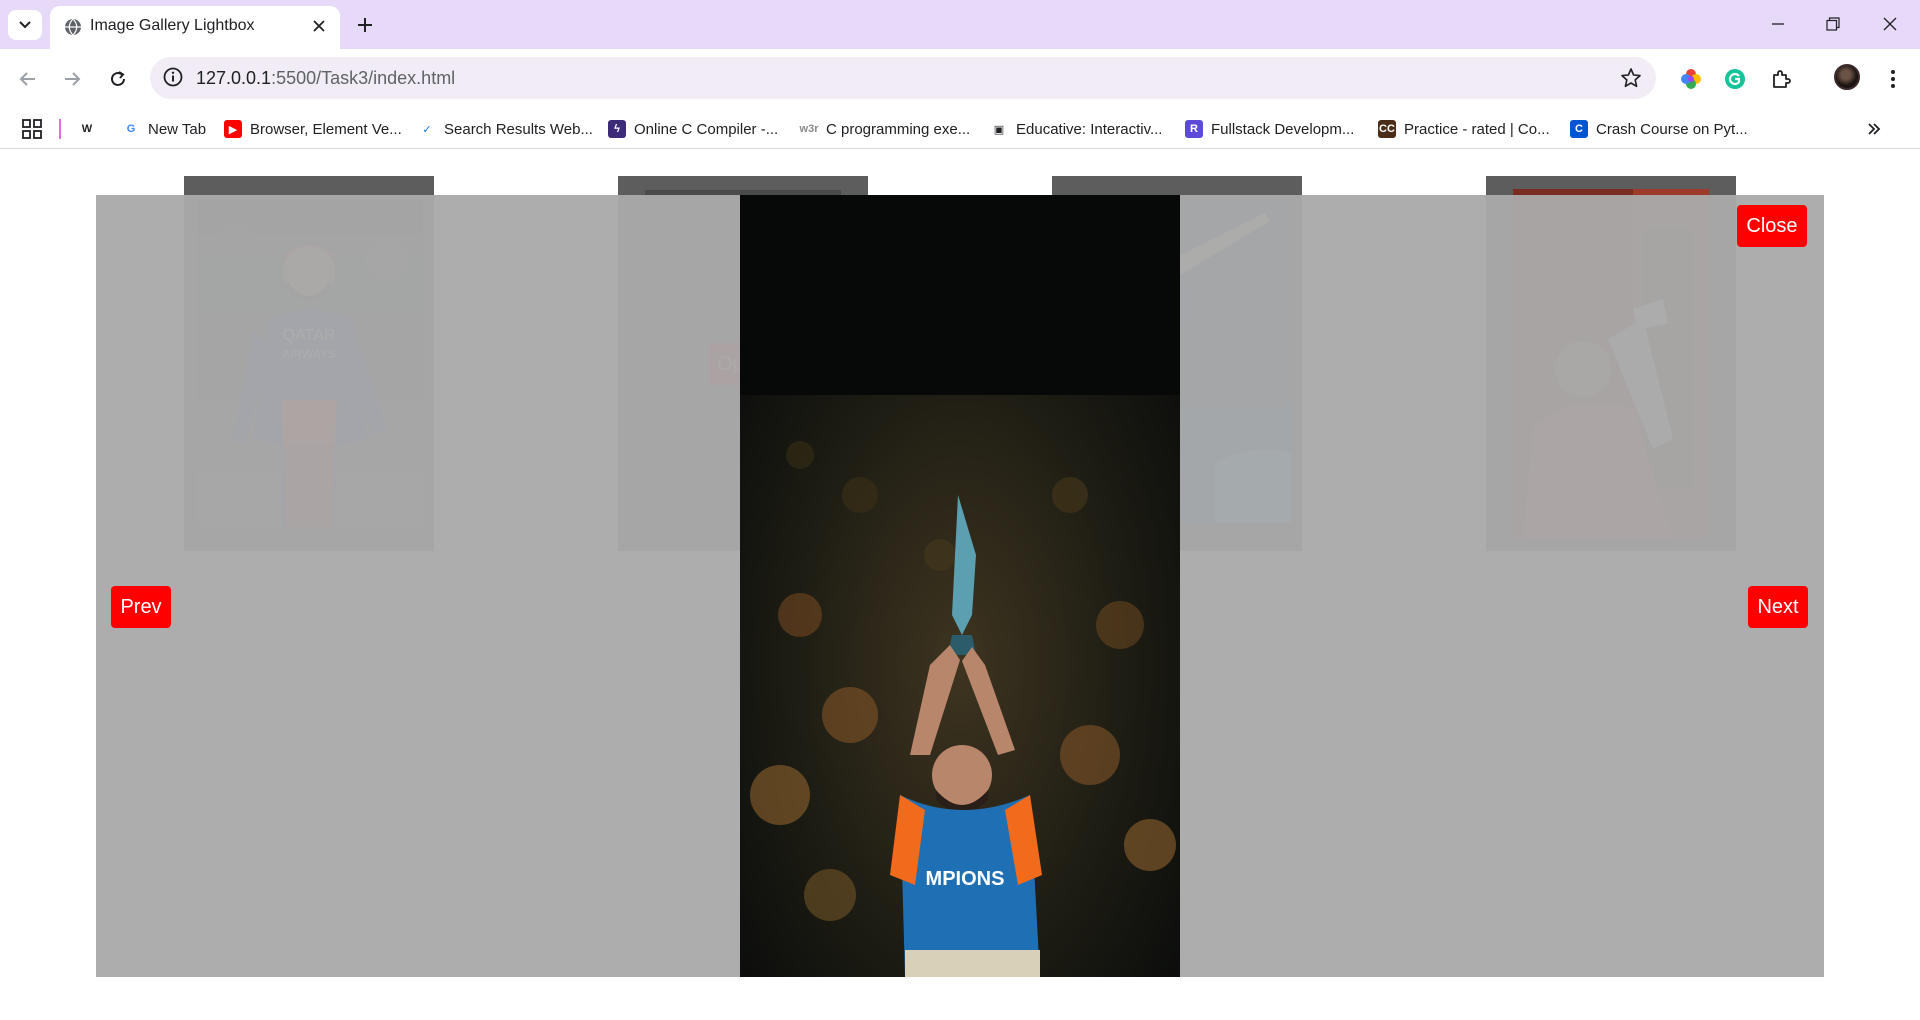 This screenshot has height=1020, width=1920. What do you see at coordinates (177, 129) in the screenshot?
I see `bookmark-label: New Tab` at bounding box center [177, 129].